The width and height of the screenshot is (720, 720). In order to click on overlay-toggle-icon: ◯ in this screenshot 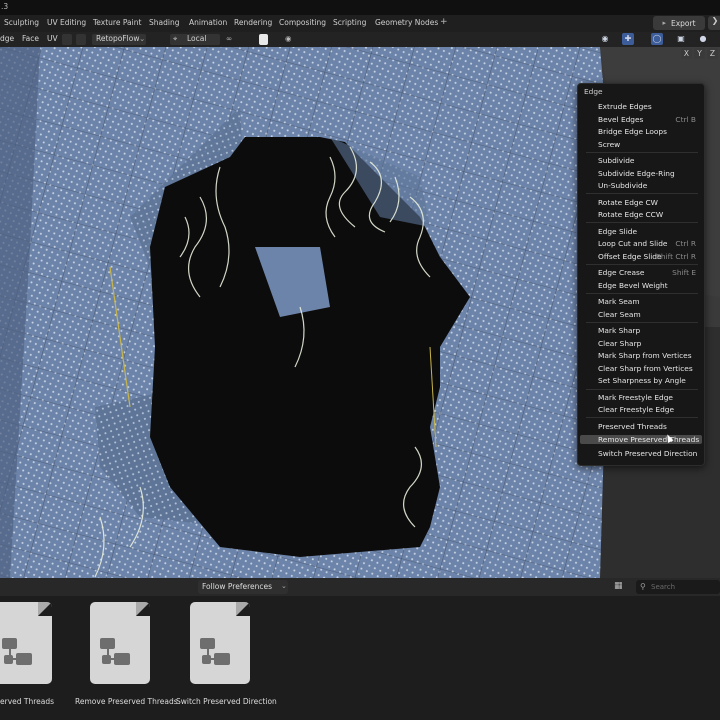, I will do `click(657, 39)`.